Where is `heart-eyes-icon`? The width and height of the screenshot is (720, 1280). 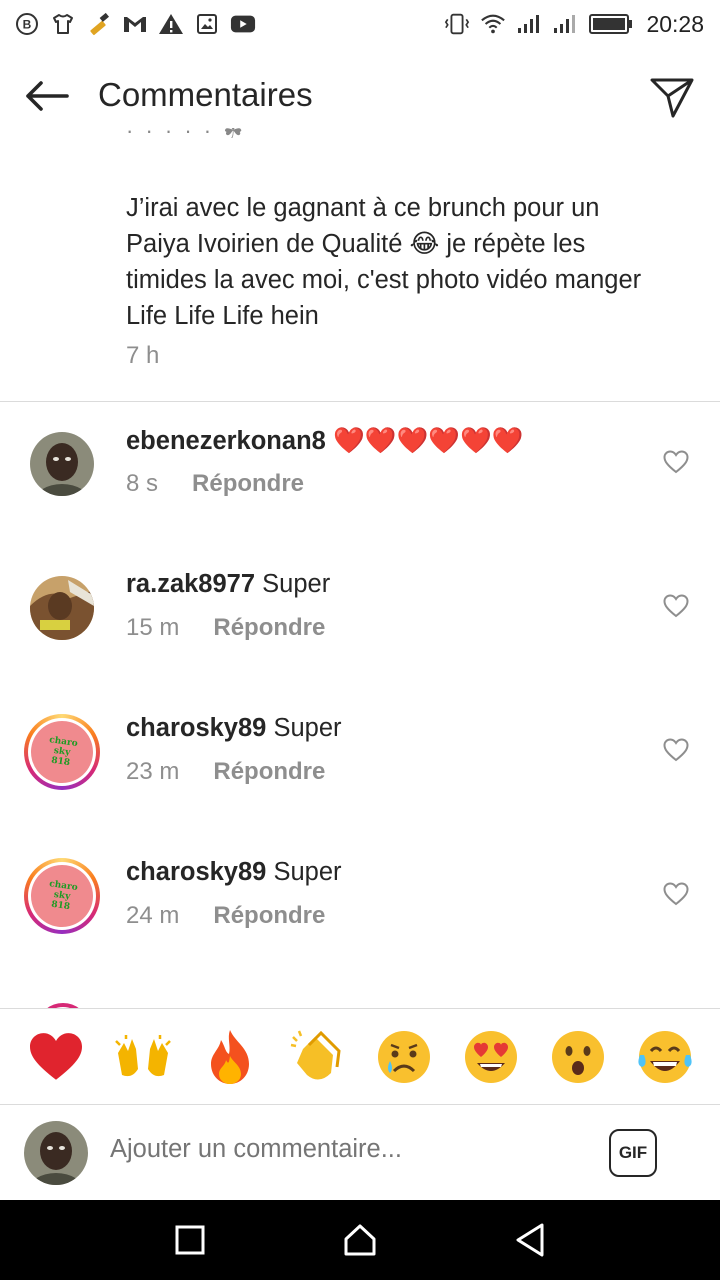
heart-eyes-icon is located at coordinates (490, 1056).